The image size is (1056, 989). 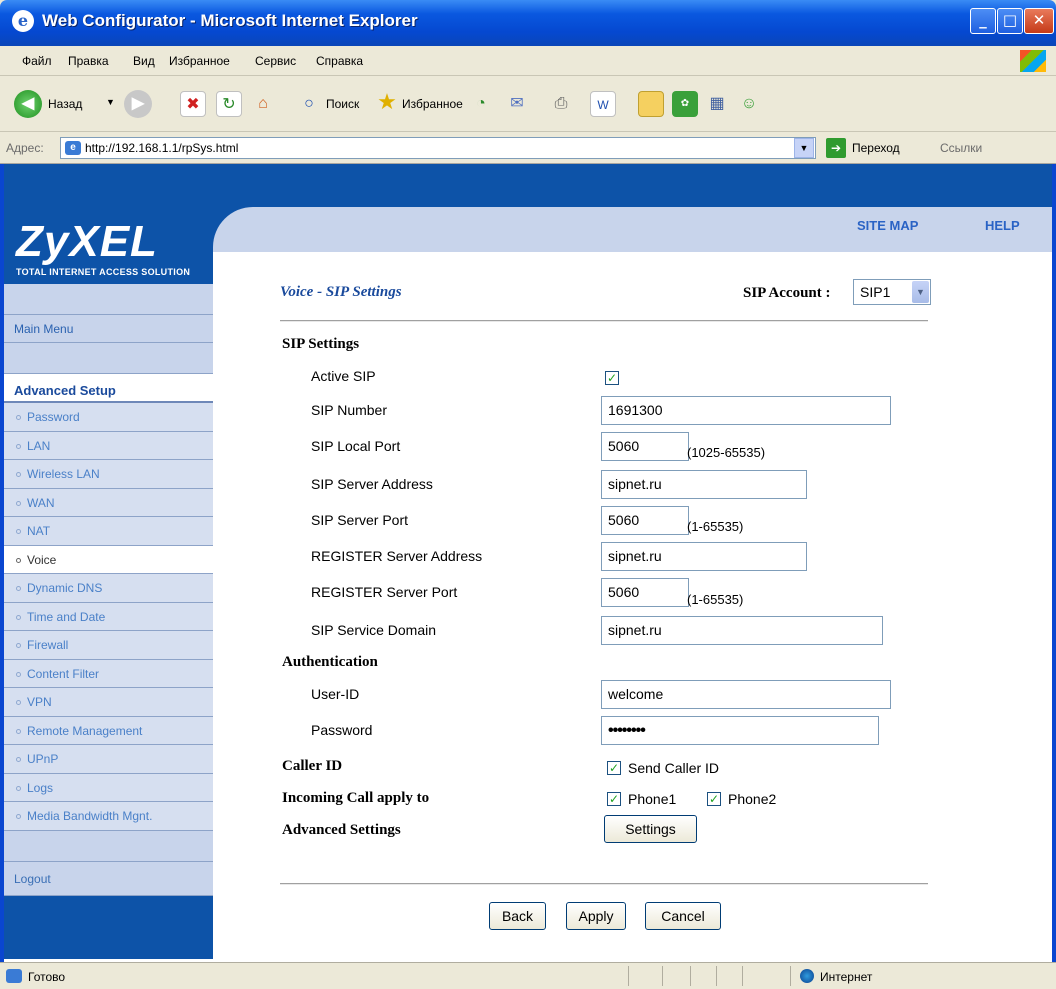 I want to click on user-id-input: welcome, so click(x=746, y=694).